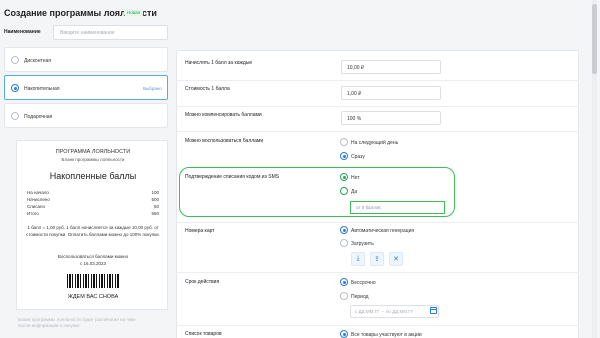 This screenshot has width=600, height=338. What do you see at coordinates (219, 63) in the screenshot?
I see `accrue-label: Начислять 1 балл за каждые` at bounding box center [219, 63].